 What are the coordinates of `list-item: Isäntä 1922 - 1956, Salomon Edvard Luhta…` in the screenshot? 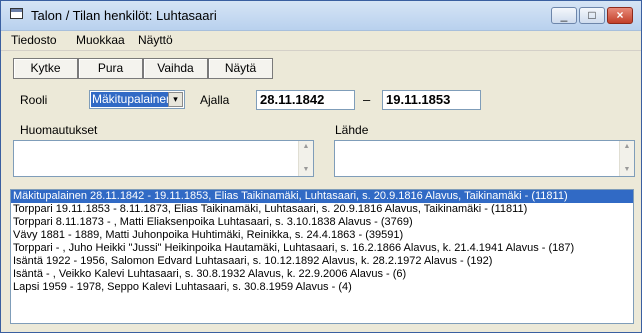 It's located at (322, 261).